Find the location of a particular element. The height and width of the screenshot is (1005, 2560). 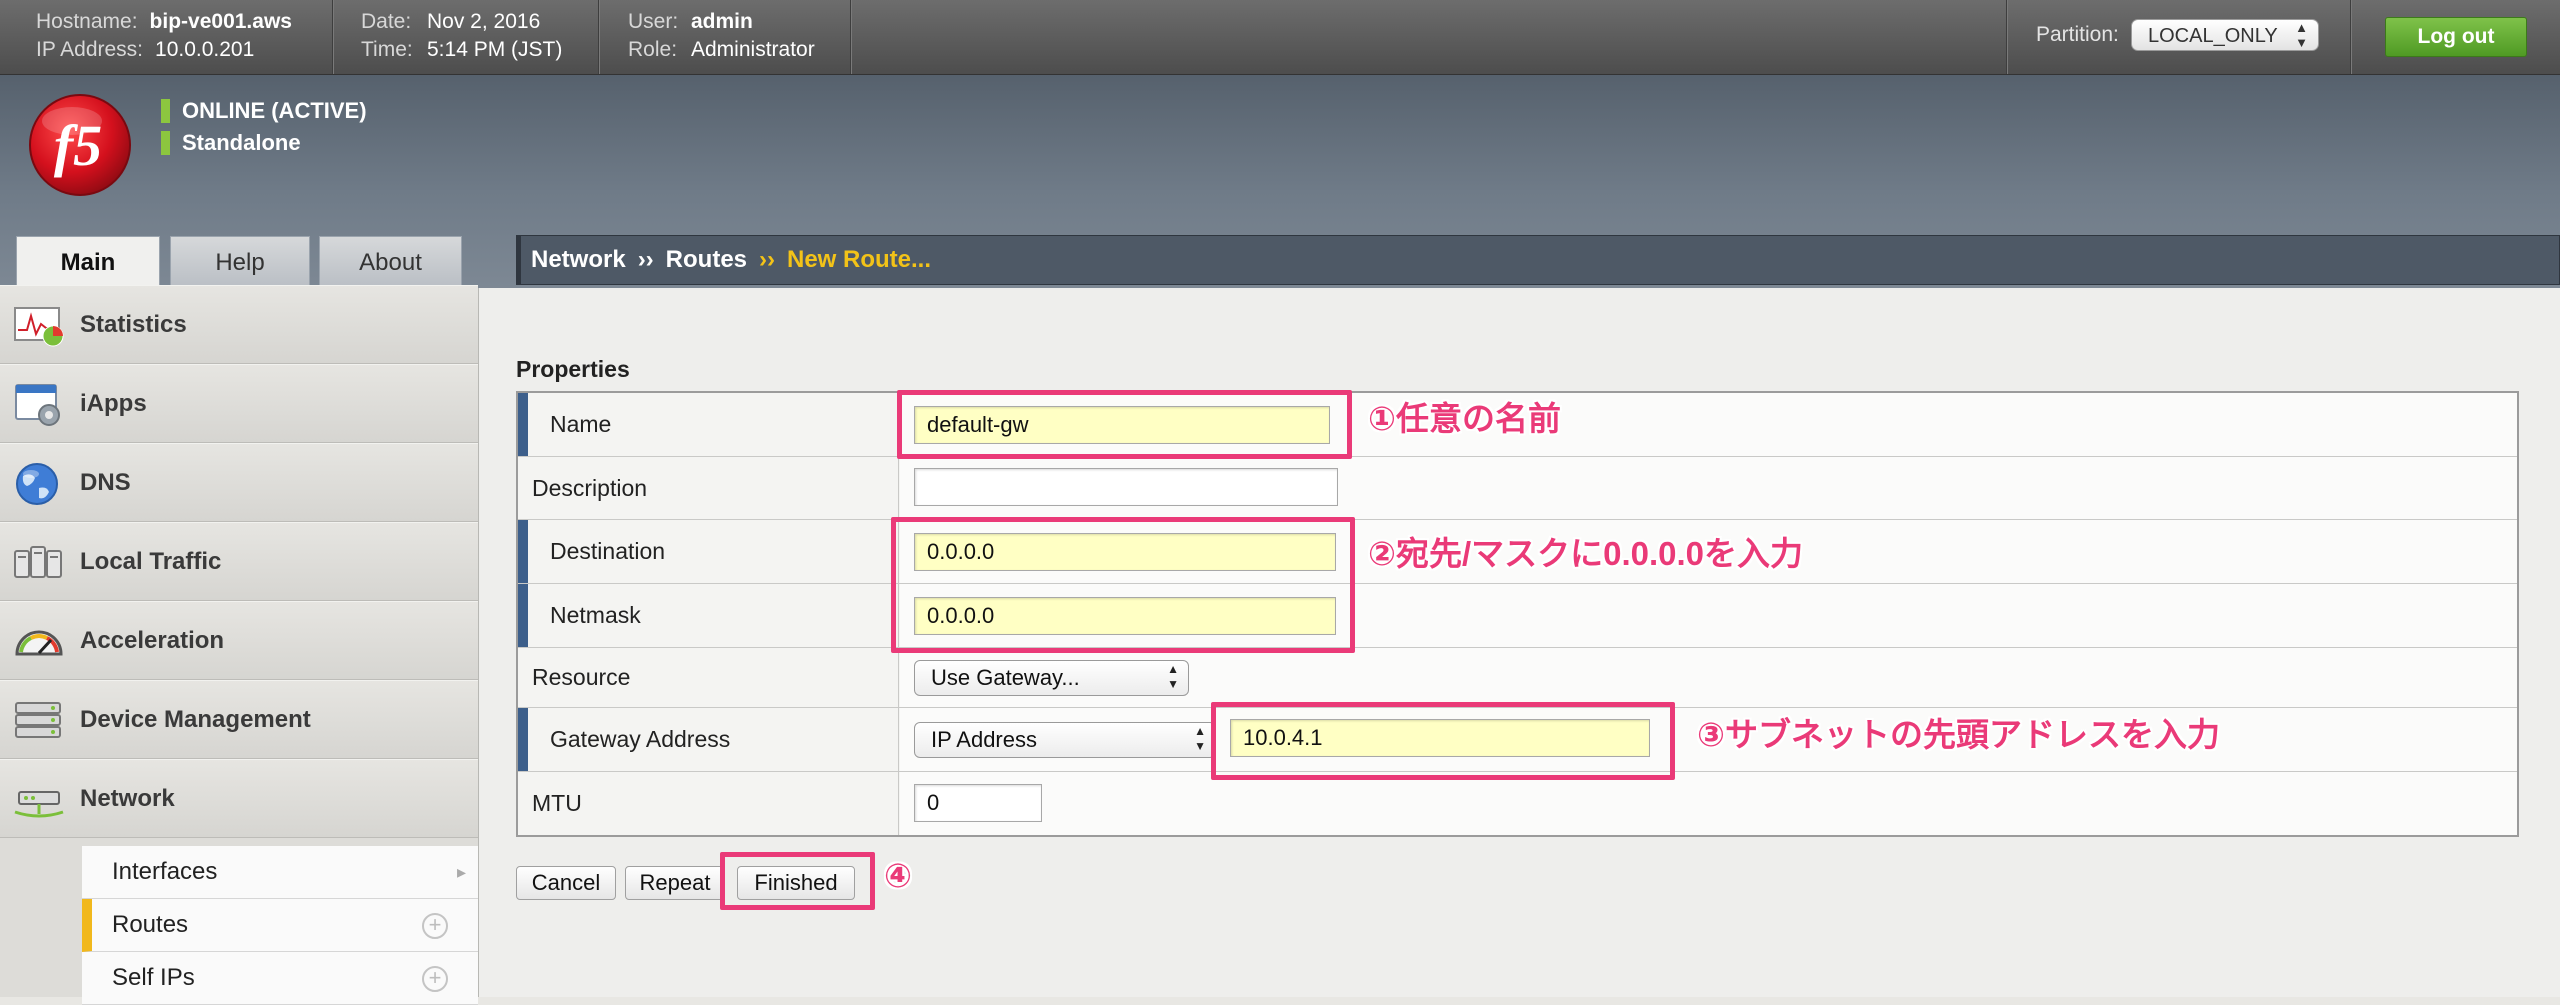

f5-logo-icon: f5 is located at coordinates (80, 145).